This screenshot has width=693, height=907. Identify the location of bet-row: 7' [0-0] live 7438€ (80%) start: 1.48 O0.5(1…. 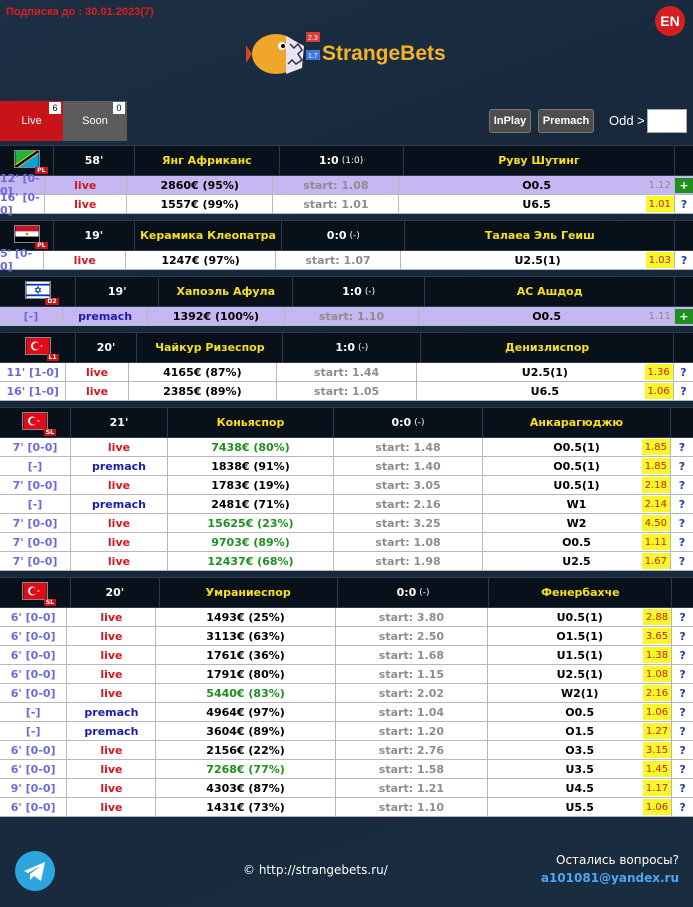
(346, 447).